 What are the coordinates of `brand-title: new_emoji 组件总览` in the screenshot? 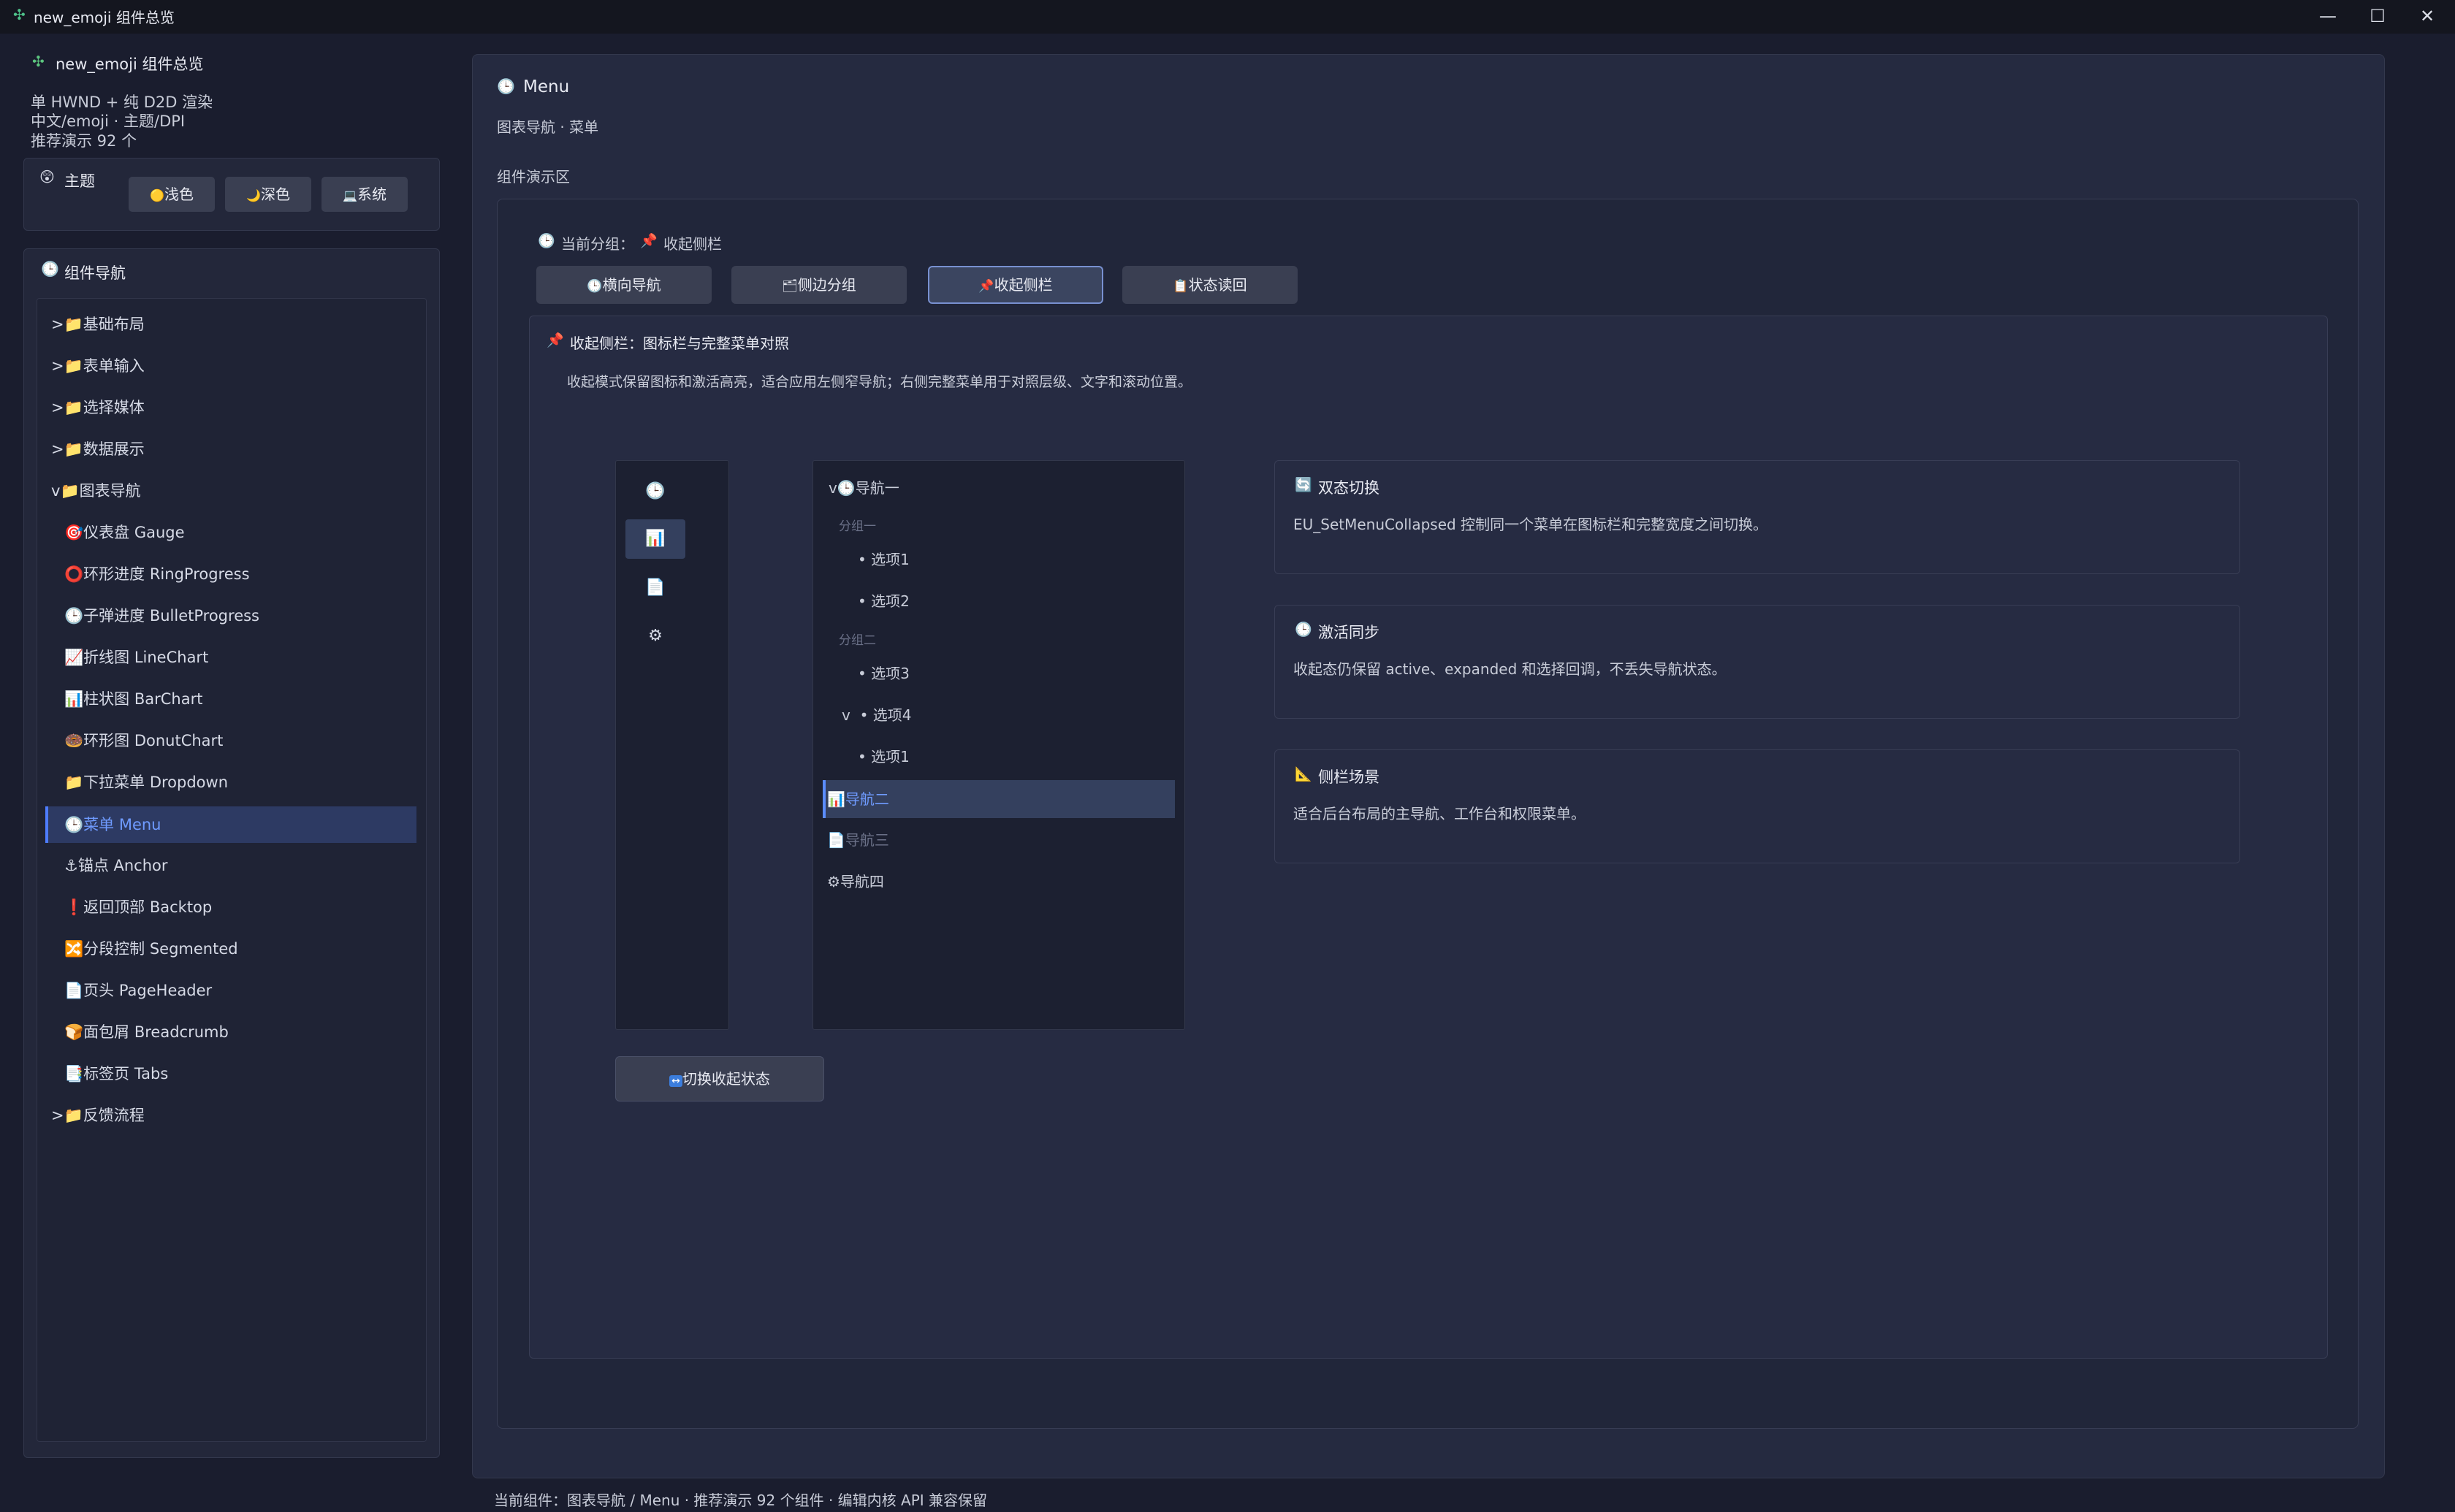 It's located at (130, 64).